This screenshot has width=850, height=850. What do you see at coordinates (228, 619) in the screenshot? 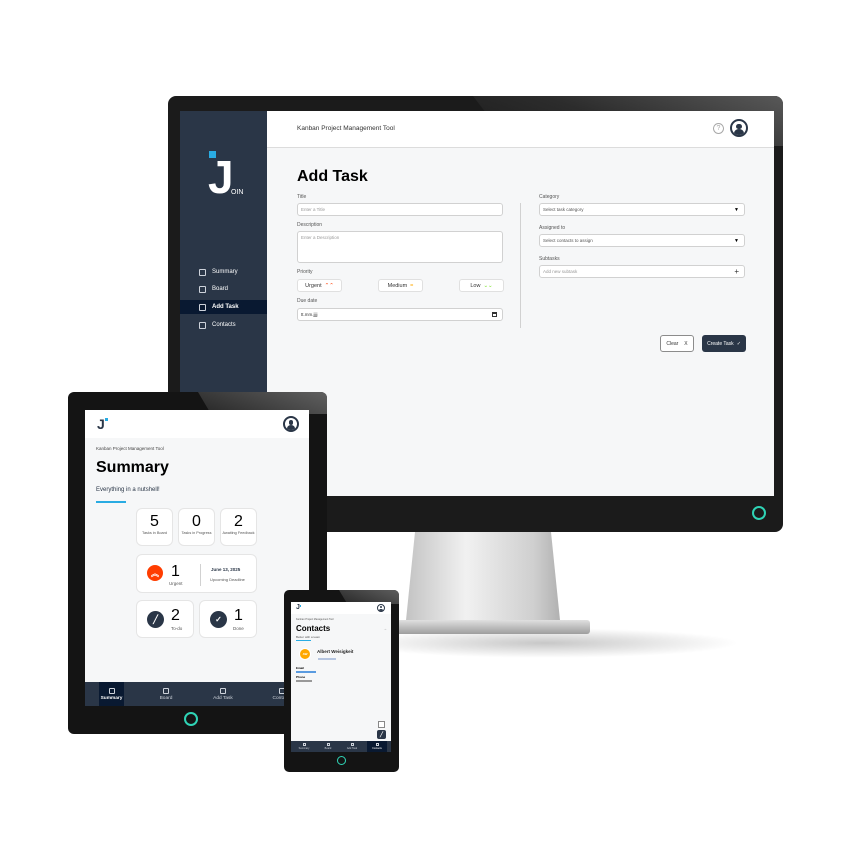
I see `tile-done: ✓ 1 Done` at bounding box center [228, 619].